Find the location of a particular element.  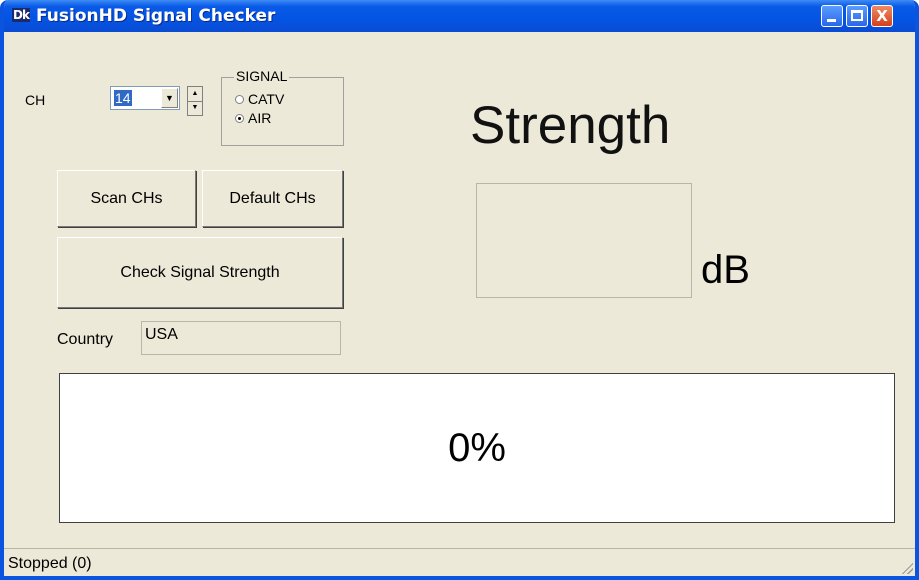

close-button: X is located at coordinates (882, 16).